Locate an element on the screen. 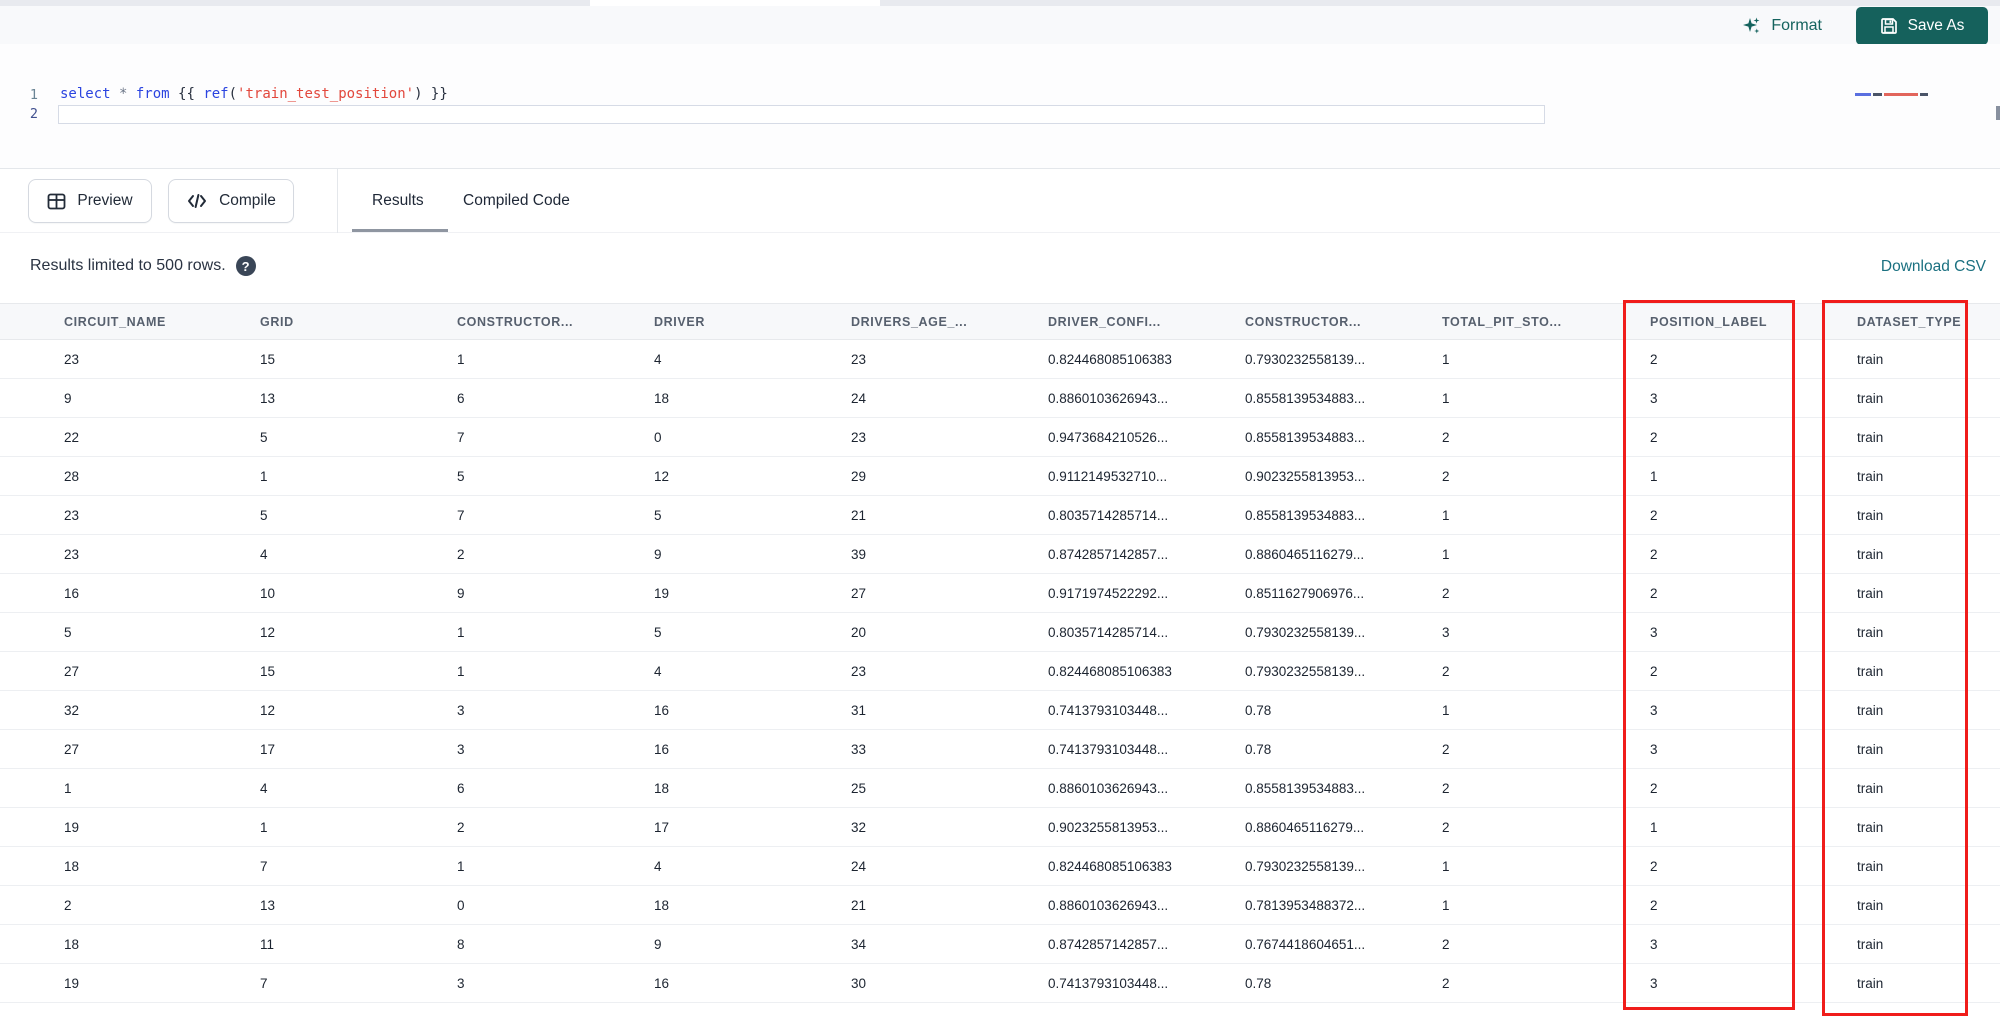 This screenshot has height=1020, width=2000. table-cell: 28 is located at coordinates (72, 476).